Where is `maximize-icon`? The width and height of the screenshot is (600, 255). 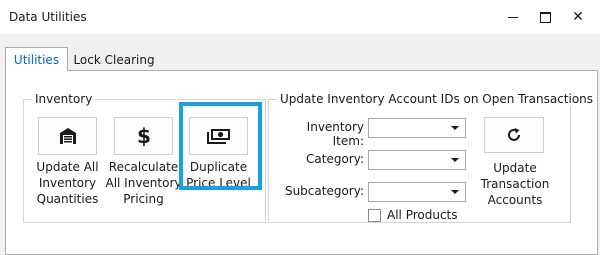 maximize-icon is located at coordinates (545, 17).